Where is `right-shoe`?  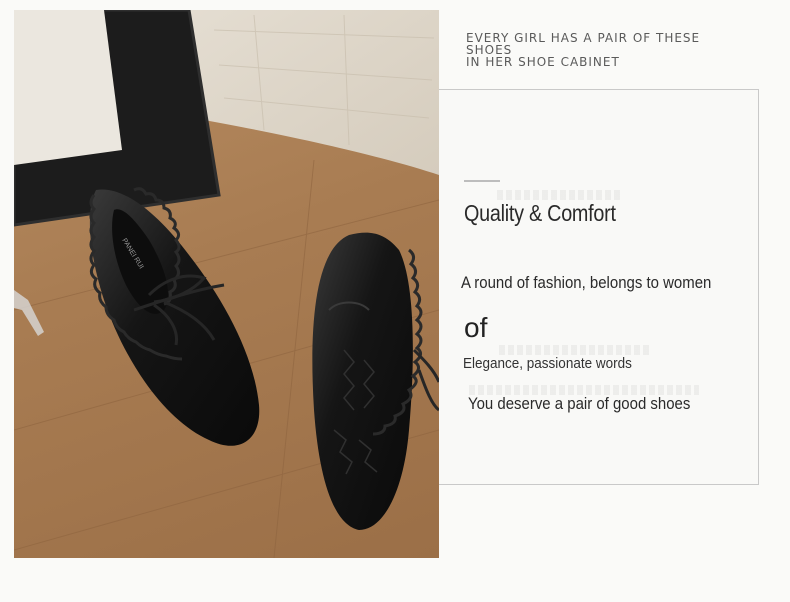
right-shoe is located at coordinates (375, 381).